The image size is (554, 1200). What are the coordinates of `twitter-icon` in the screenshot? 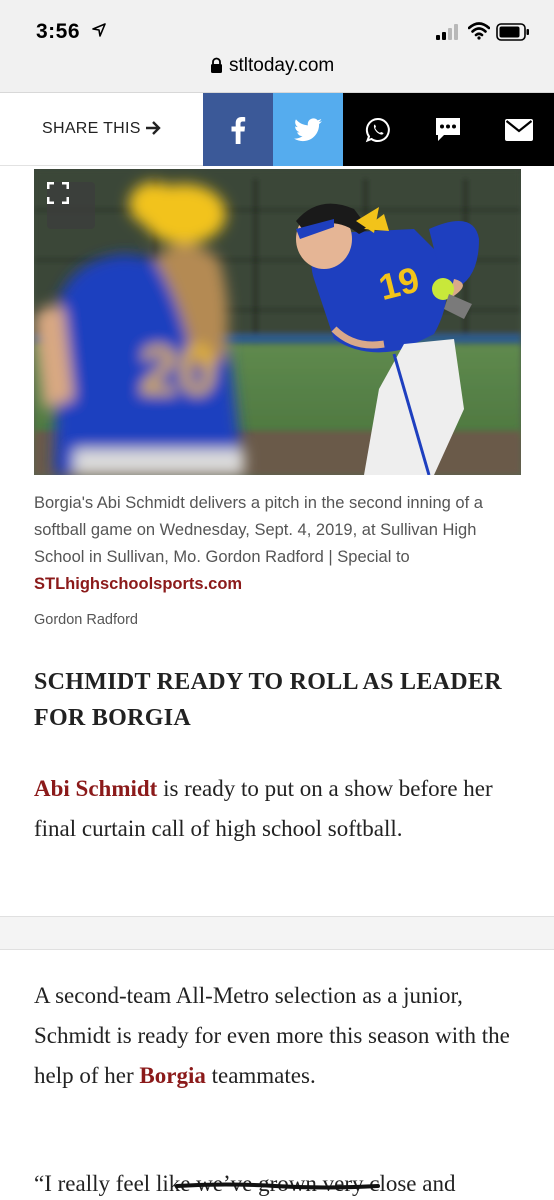 It's located at (308, 129).